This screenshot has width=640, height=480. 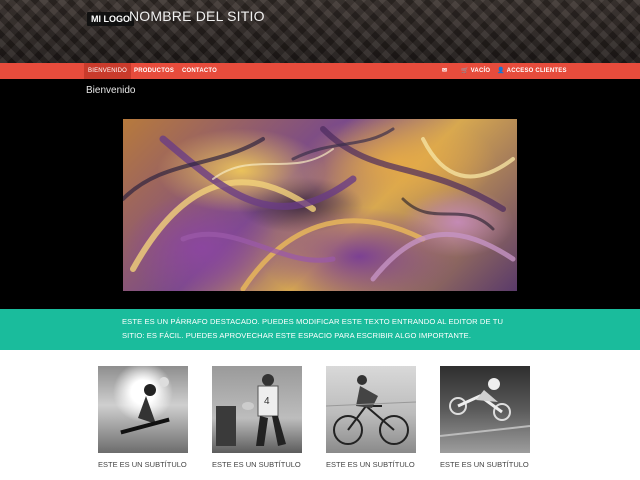 I want to click on cyclist-photo, so click(x=371, y=409).